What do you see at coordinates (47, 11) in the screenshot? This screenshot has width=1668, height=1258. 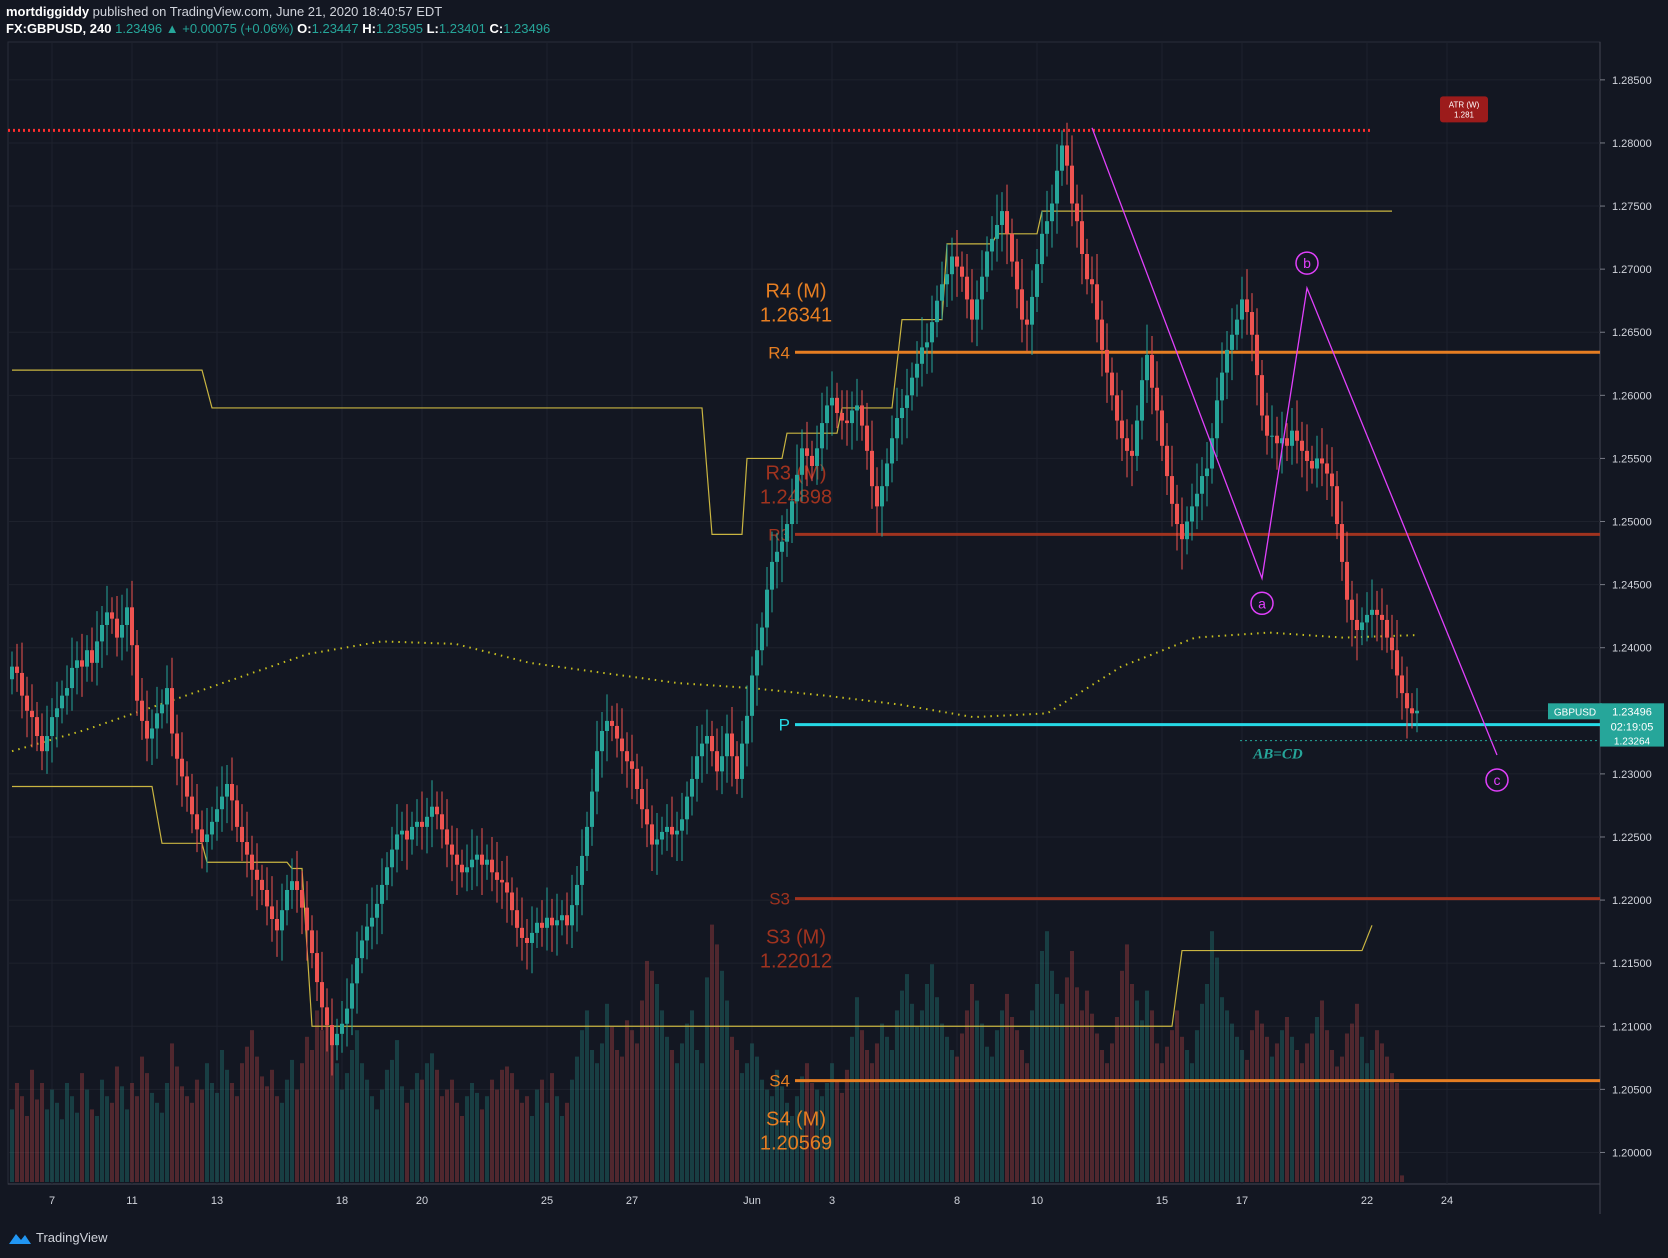 I see `author-name: mortdiggiddy` at bounding box center [47, 11].